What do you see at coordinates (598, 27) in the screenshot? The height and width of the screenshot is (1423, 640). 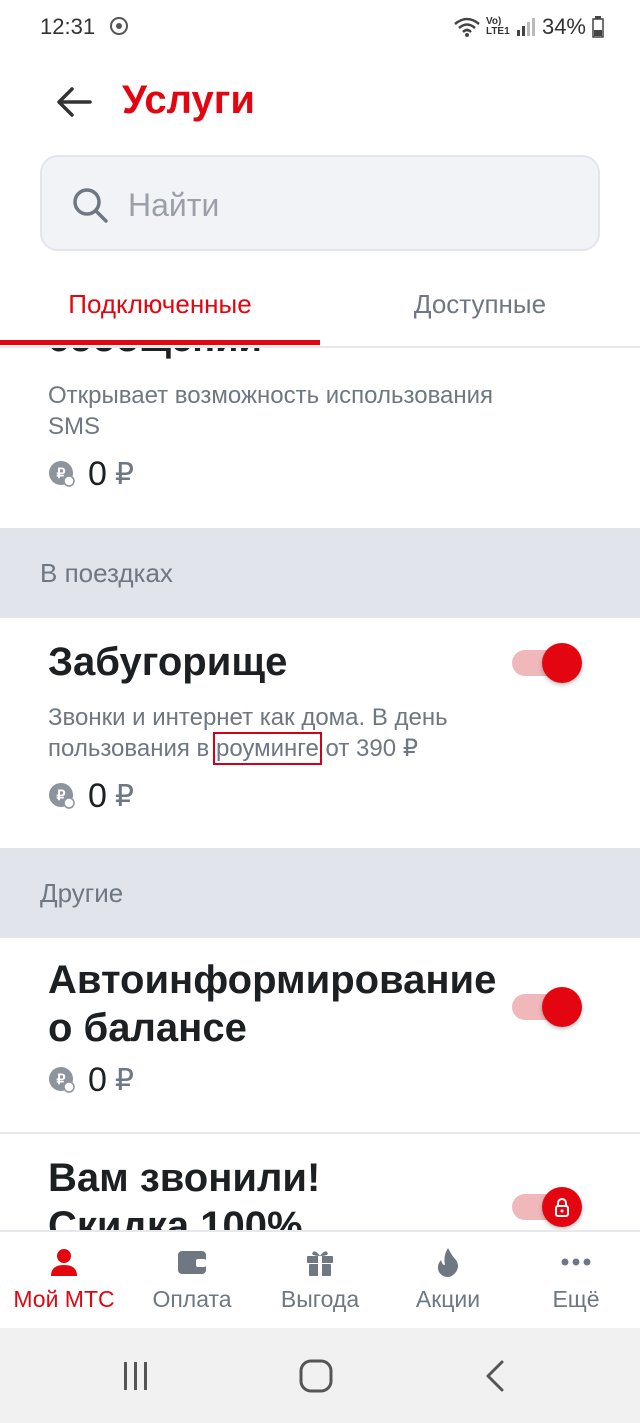 I see `battery-icon` at bounding box center [598, 27].